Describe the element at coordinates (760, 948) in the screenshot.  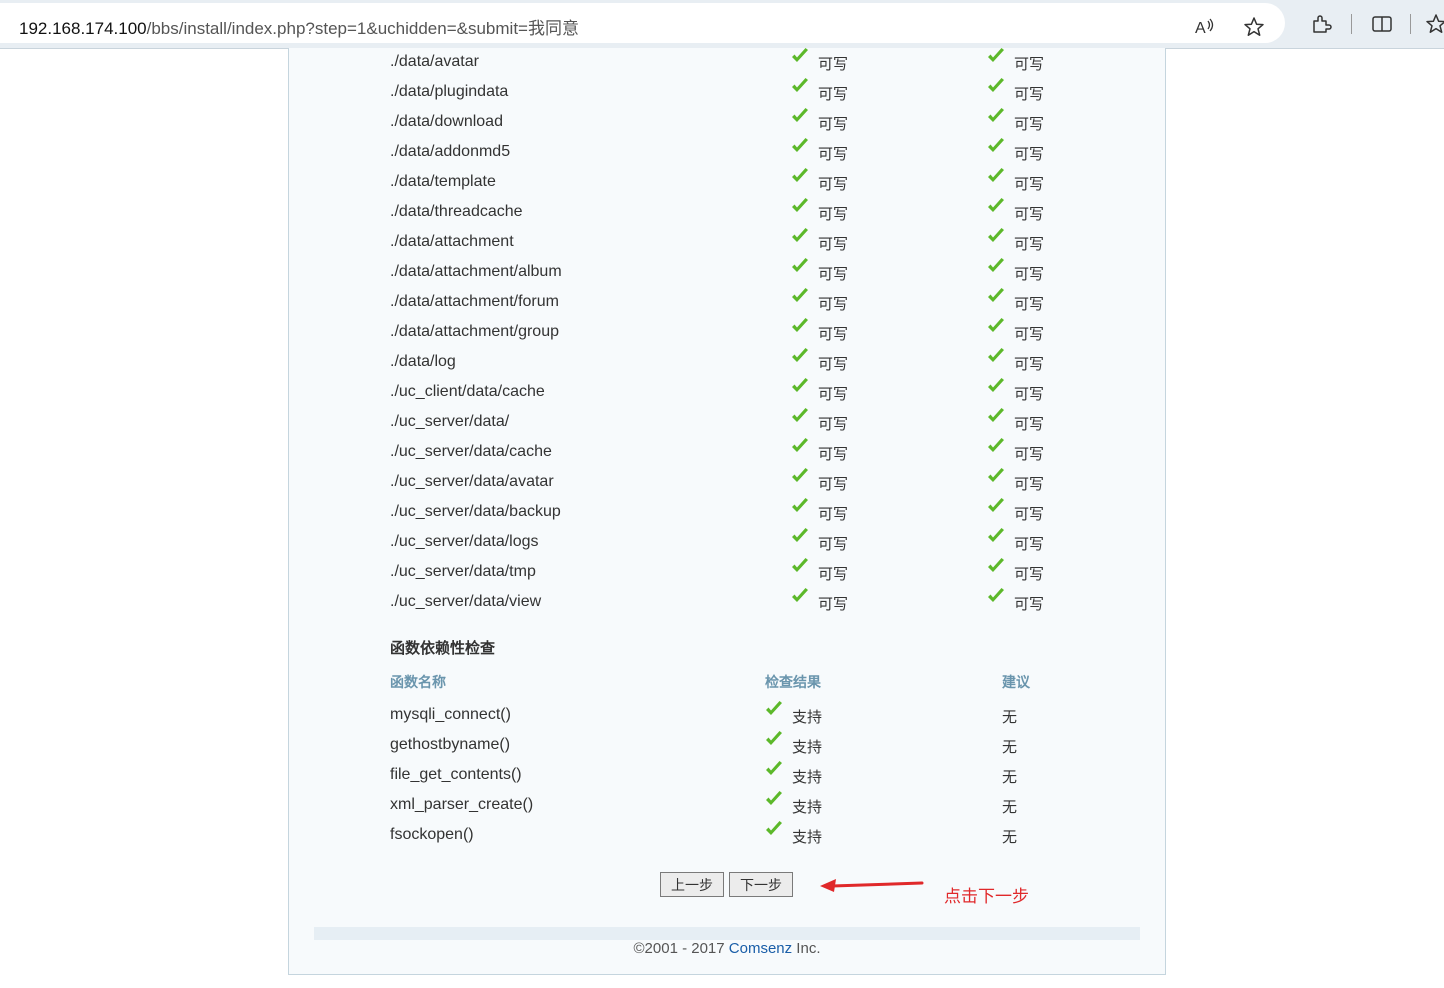
I see `comsenz-link: Comsenz` at that location.